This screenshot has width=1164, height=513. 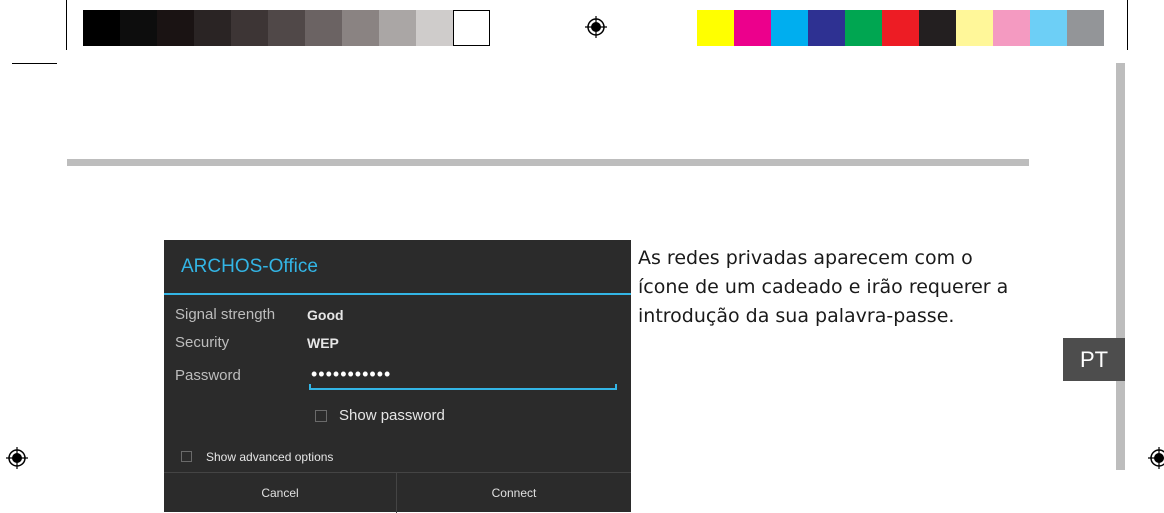 What do you see at coordinates (202, 342) in the screenshot?
I see `security-label: Security` at bounding box center [202, 342].